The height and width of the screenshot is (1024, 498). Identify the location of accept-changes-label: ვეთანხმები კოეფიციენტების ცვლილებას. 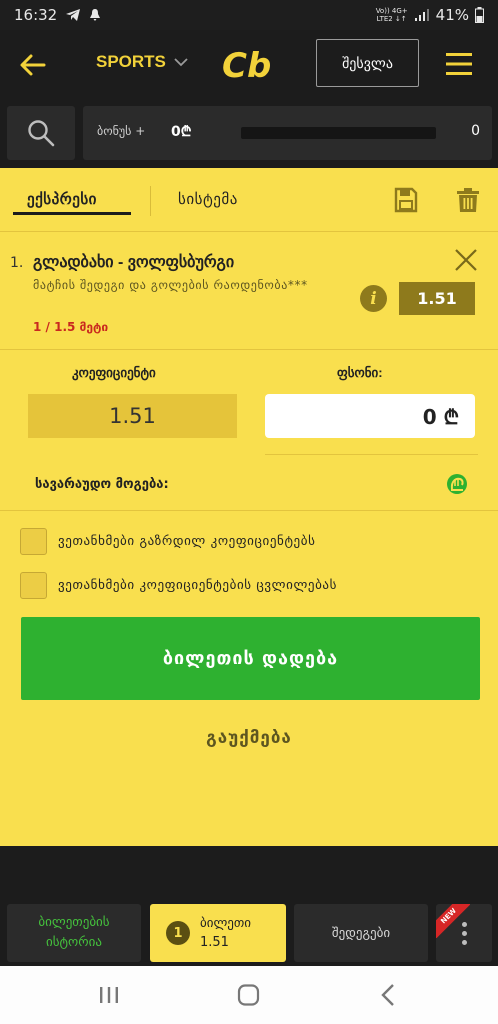
(198, 585).